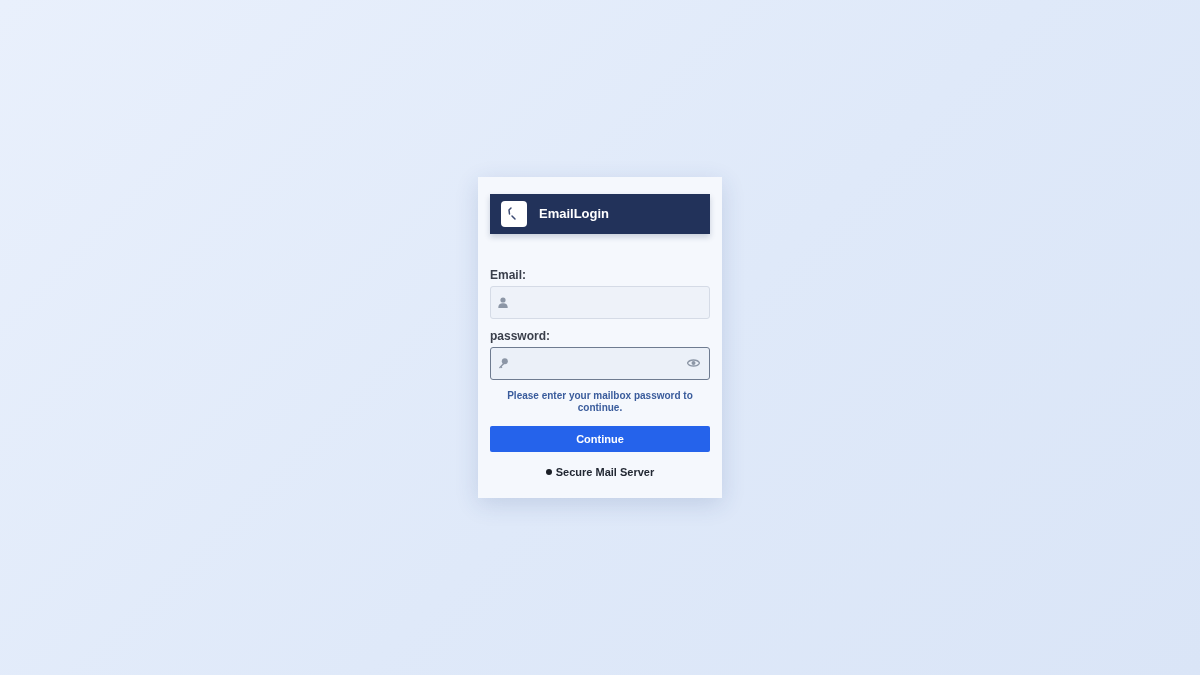  What do you see at coordinates (503, 363) in the screenshot?
I see `key-icon` at bounding box center [503, 363].